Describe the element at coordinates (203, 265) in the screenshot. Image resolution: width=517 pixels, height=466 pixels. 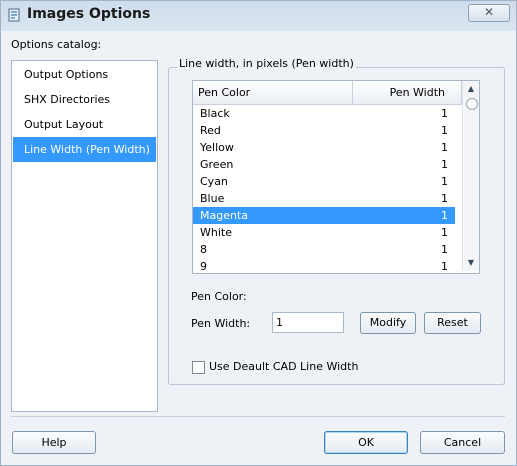
I see `pen-color-cell: 9` at that location.